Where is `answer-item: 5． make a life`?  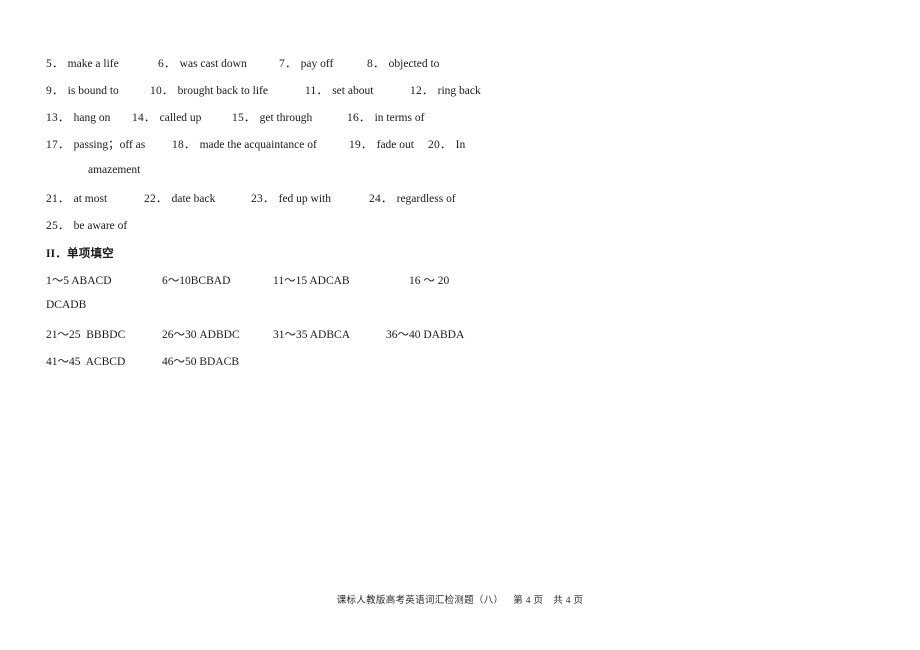
answer-item: 5． make a life is located at coordinates (82, 64).